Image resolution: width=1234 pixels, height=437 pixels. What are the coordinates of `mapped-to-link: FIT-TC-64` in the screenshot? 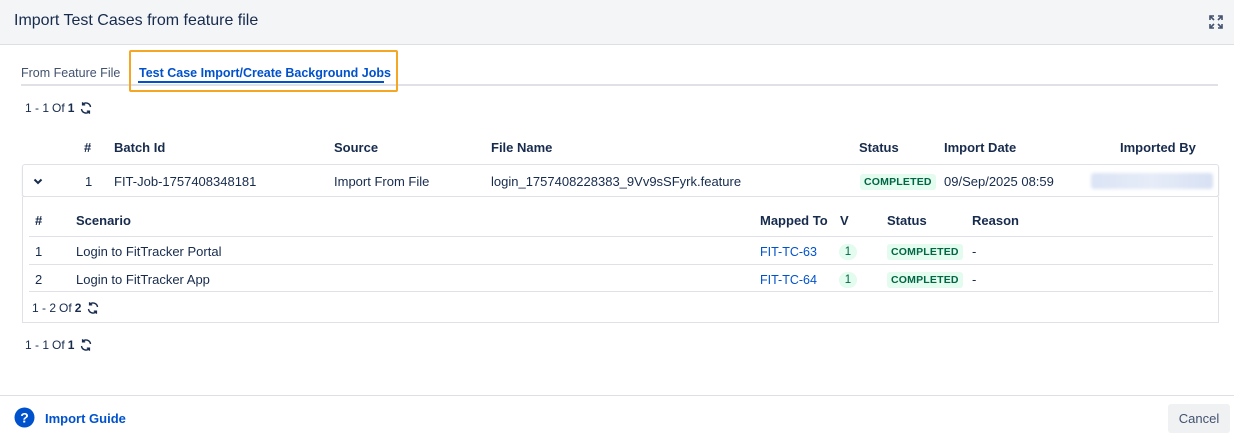 It's located at (788, 280).